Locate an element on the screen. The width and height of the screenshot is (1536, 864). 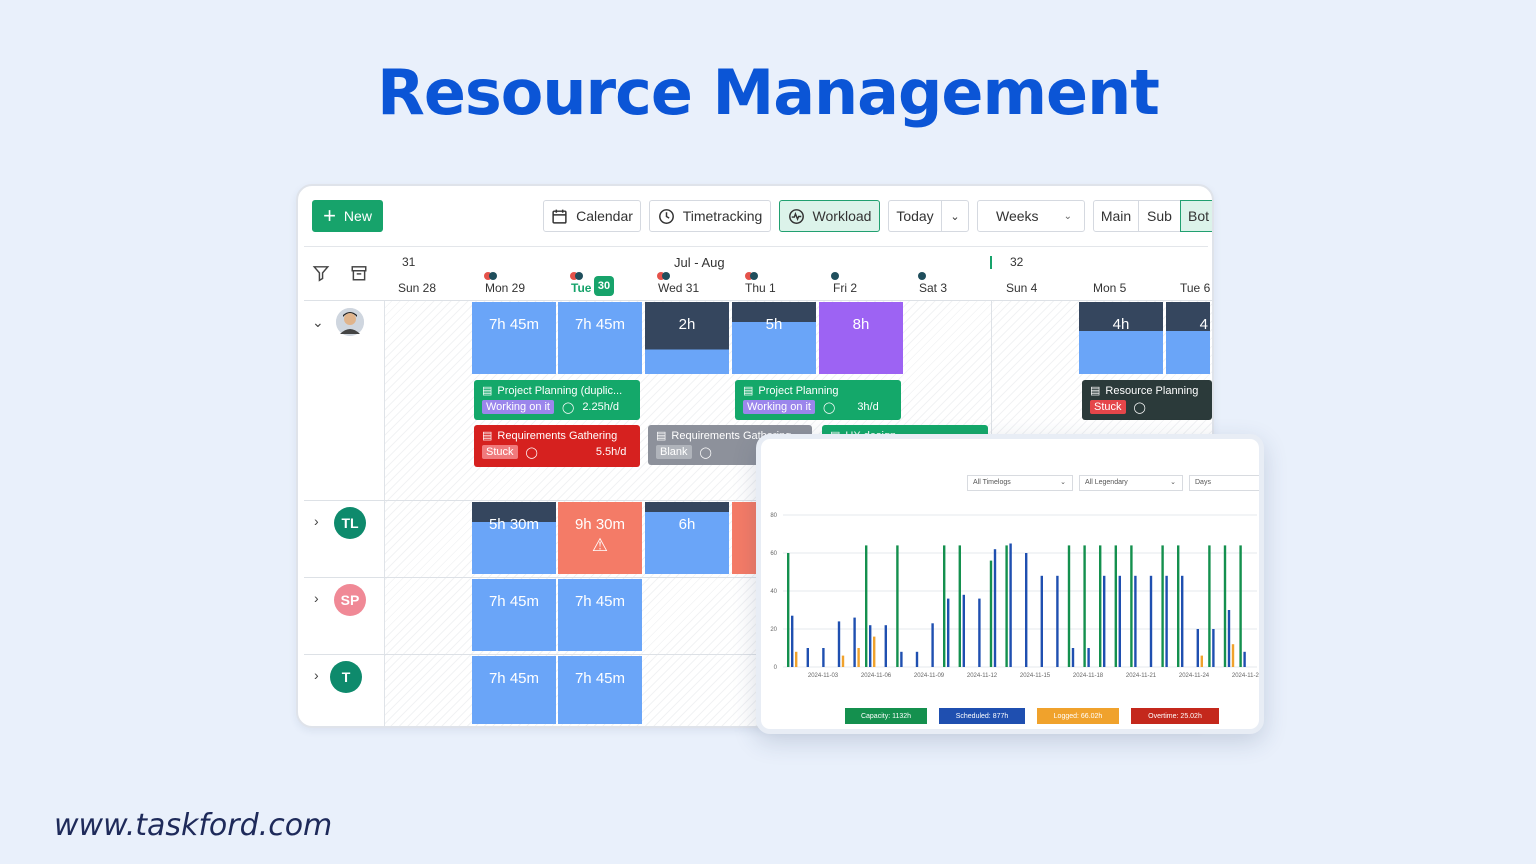
legend-capacity: Capacity: 1132h is located at coordinates (886, 716).